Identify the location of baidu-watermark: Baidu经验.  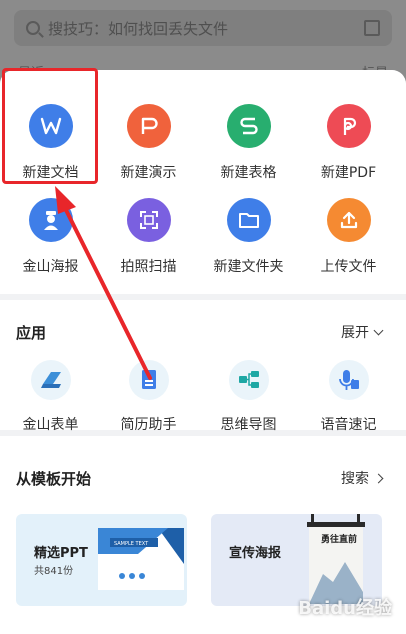
(345, 608).